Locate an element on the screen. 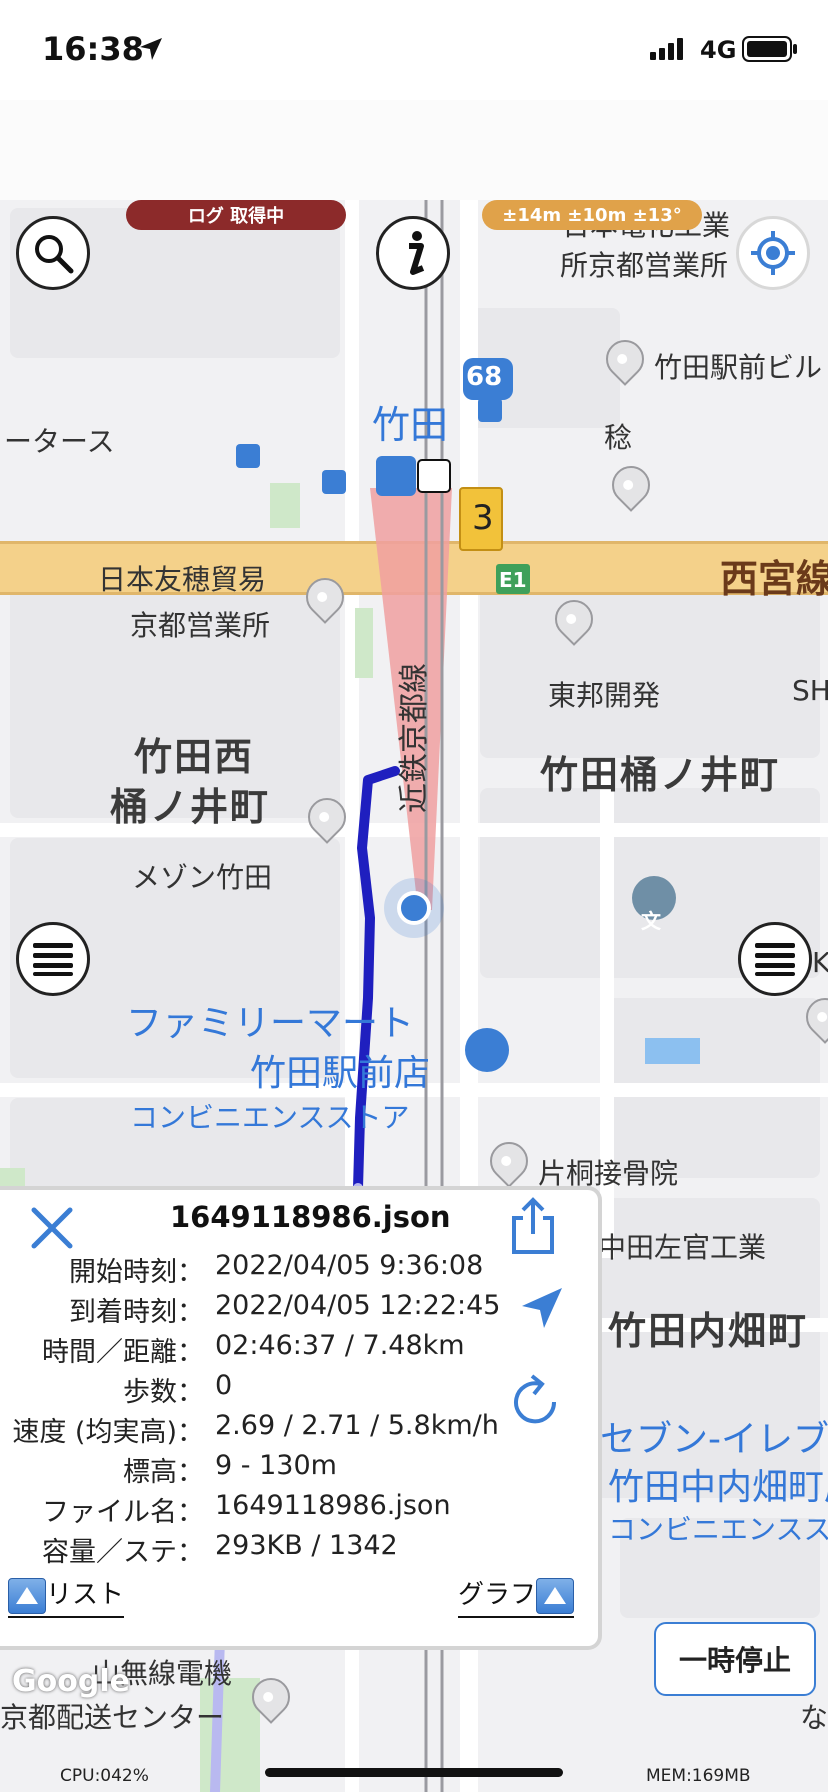 This screenshot has height=1792, width=828. graph-link: グラフ is located at coordinates (516, 1596).